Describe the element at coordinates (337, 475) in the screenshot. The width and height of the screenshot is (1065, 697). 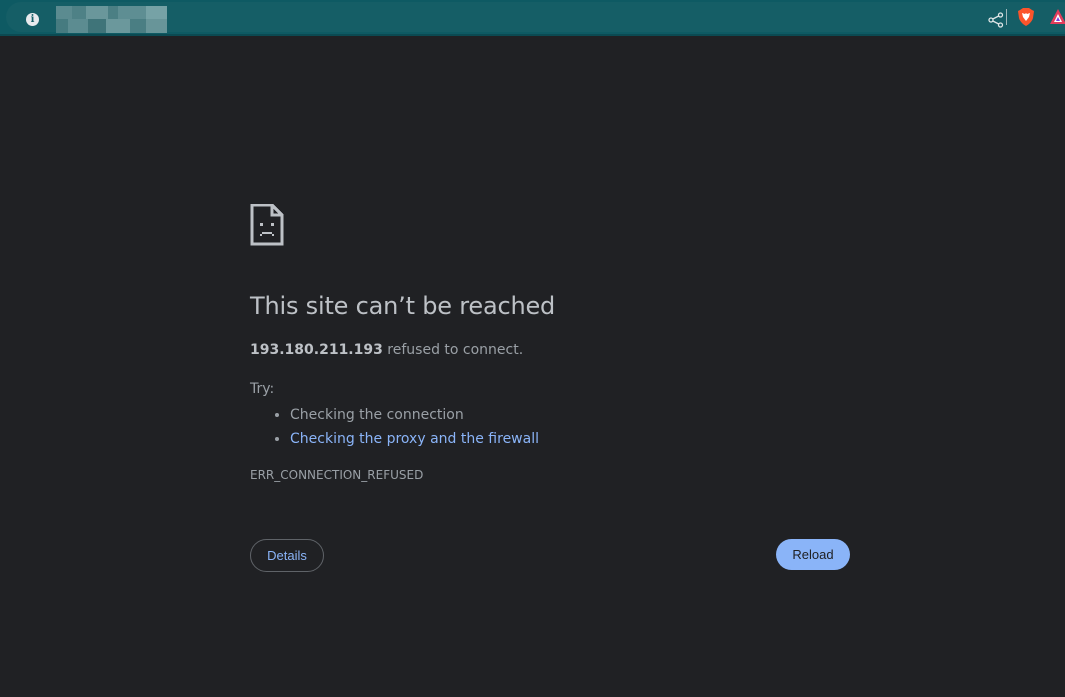
I see `error-code: ERR_CONNECTION_REFUSED` at that location.